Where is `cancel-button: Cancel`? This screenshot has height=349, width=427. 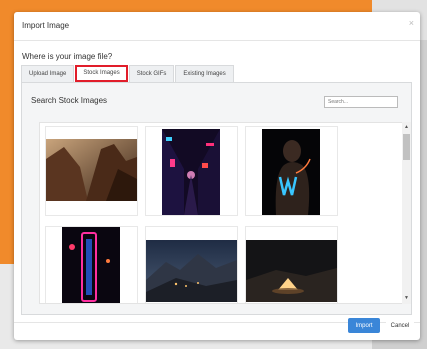 cancel-button: Cancel is located at coordinates (400, 325).